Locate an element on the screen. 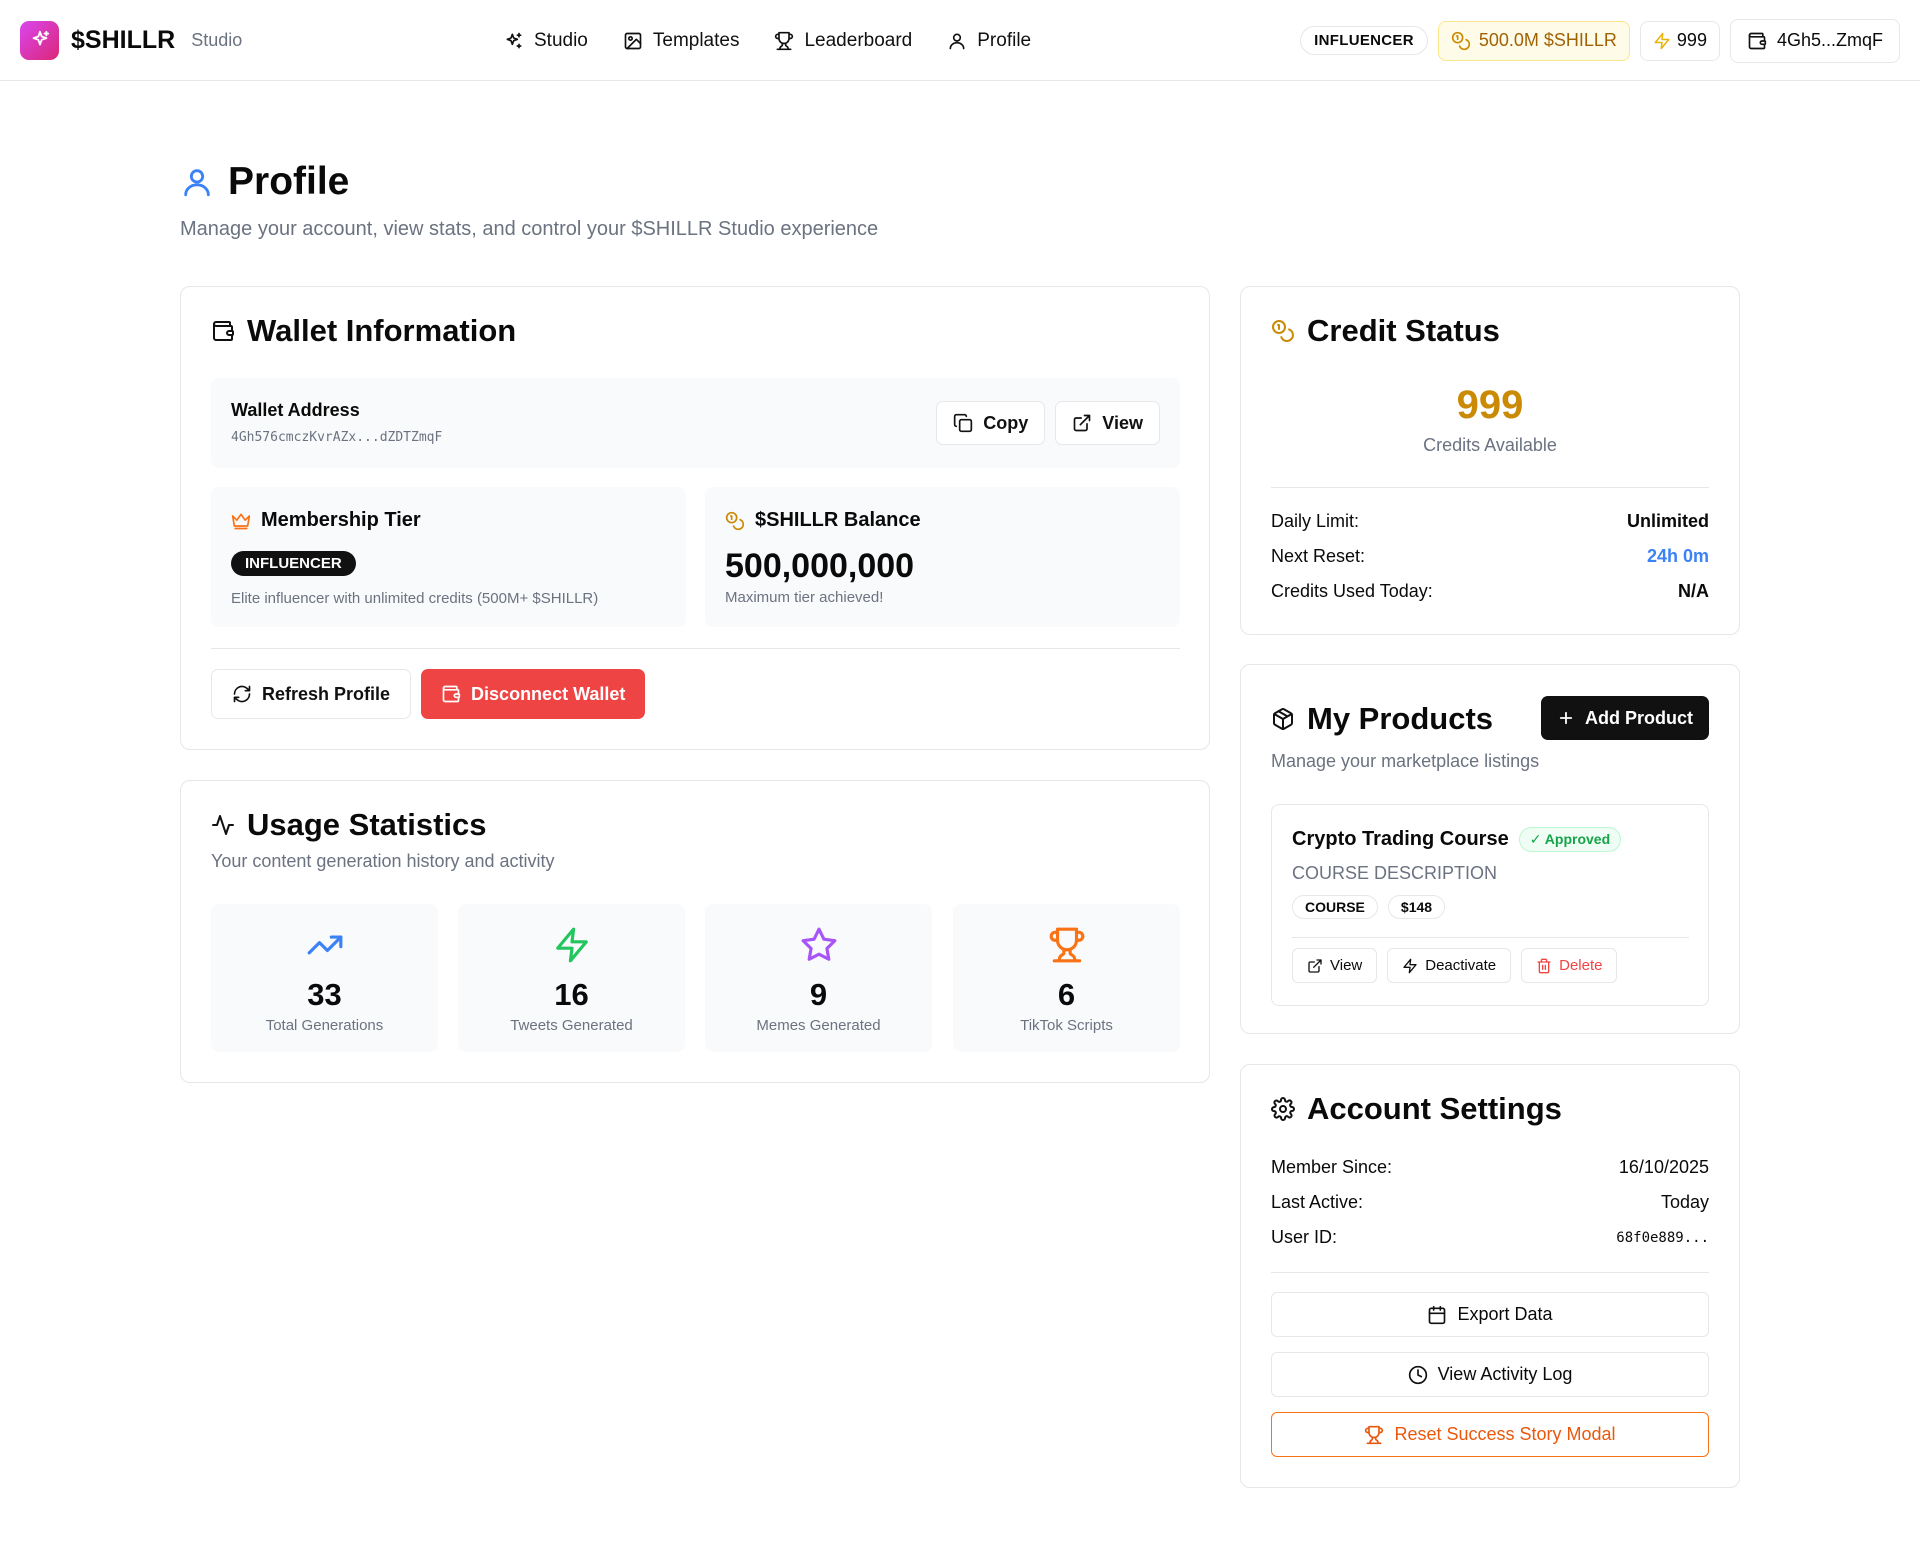 The height and width of the screenshot is (1567, 1920). daily-limit-row: Daily Limit: Unlimited is located at coordinates (1490, 521).